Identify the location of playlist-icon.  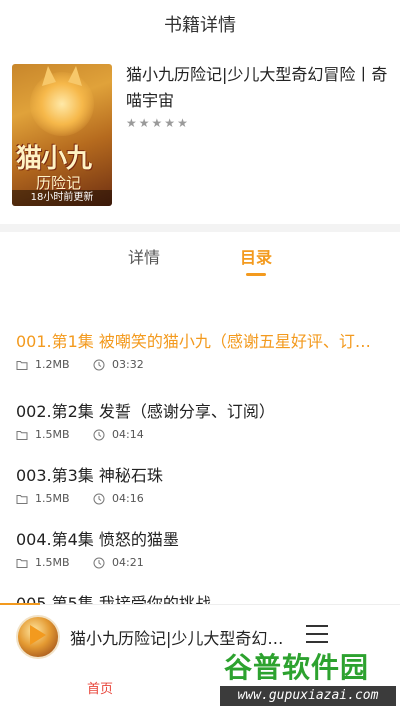
(317, 634).